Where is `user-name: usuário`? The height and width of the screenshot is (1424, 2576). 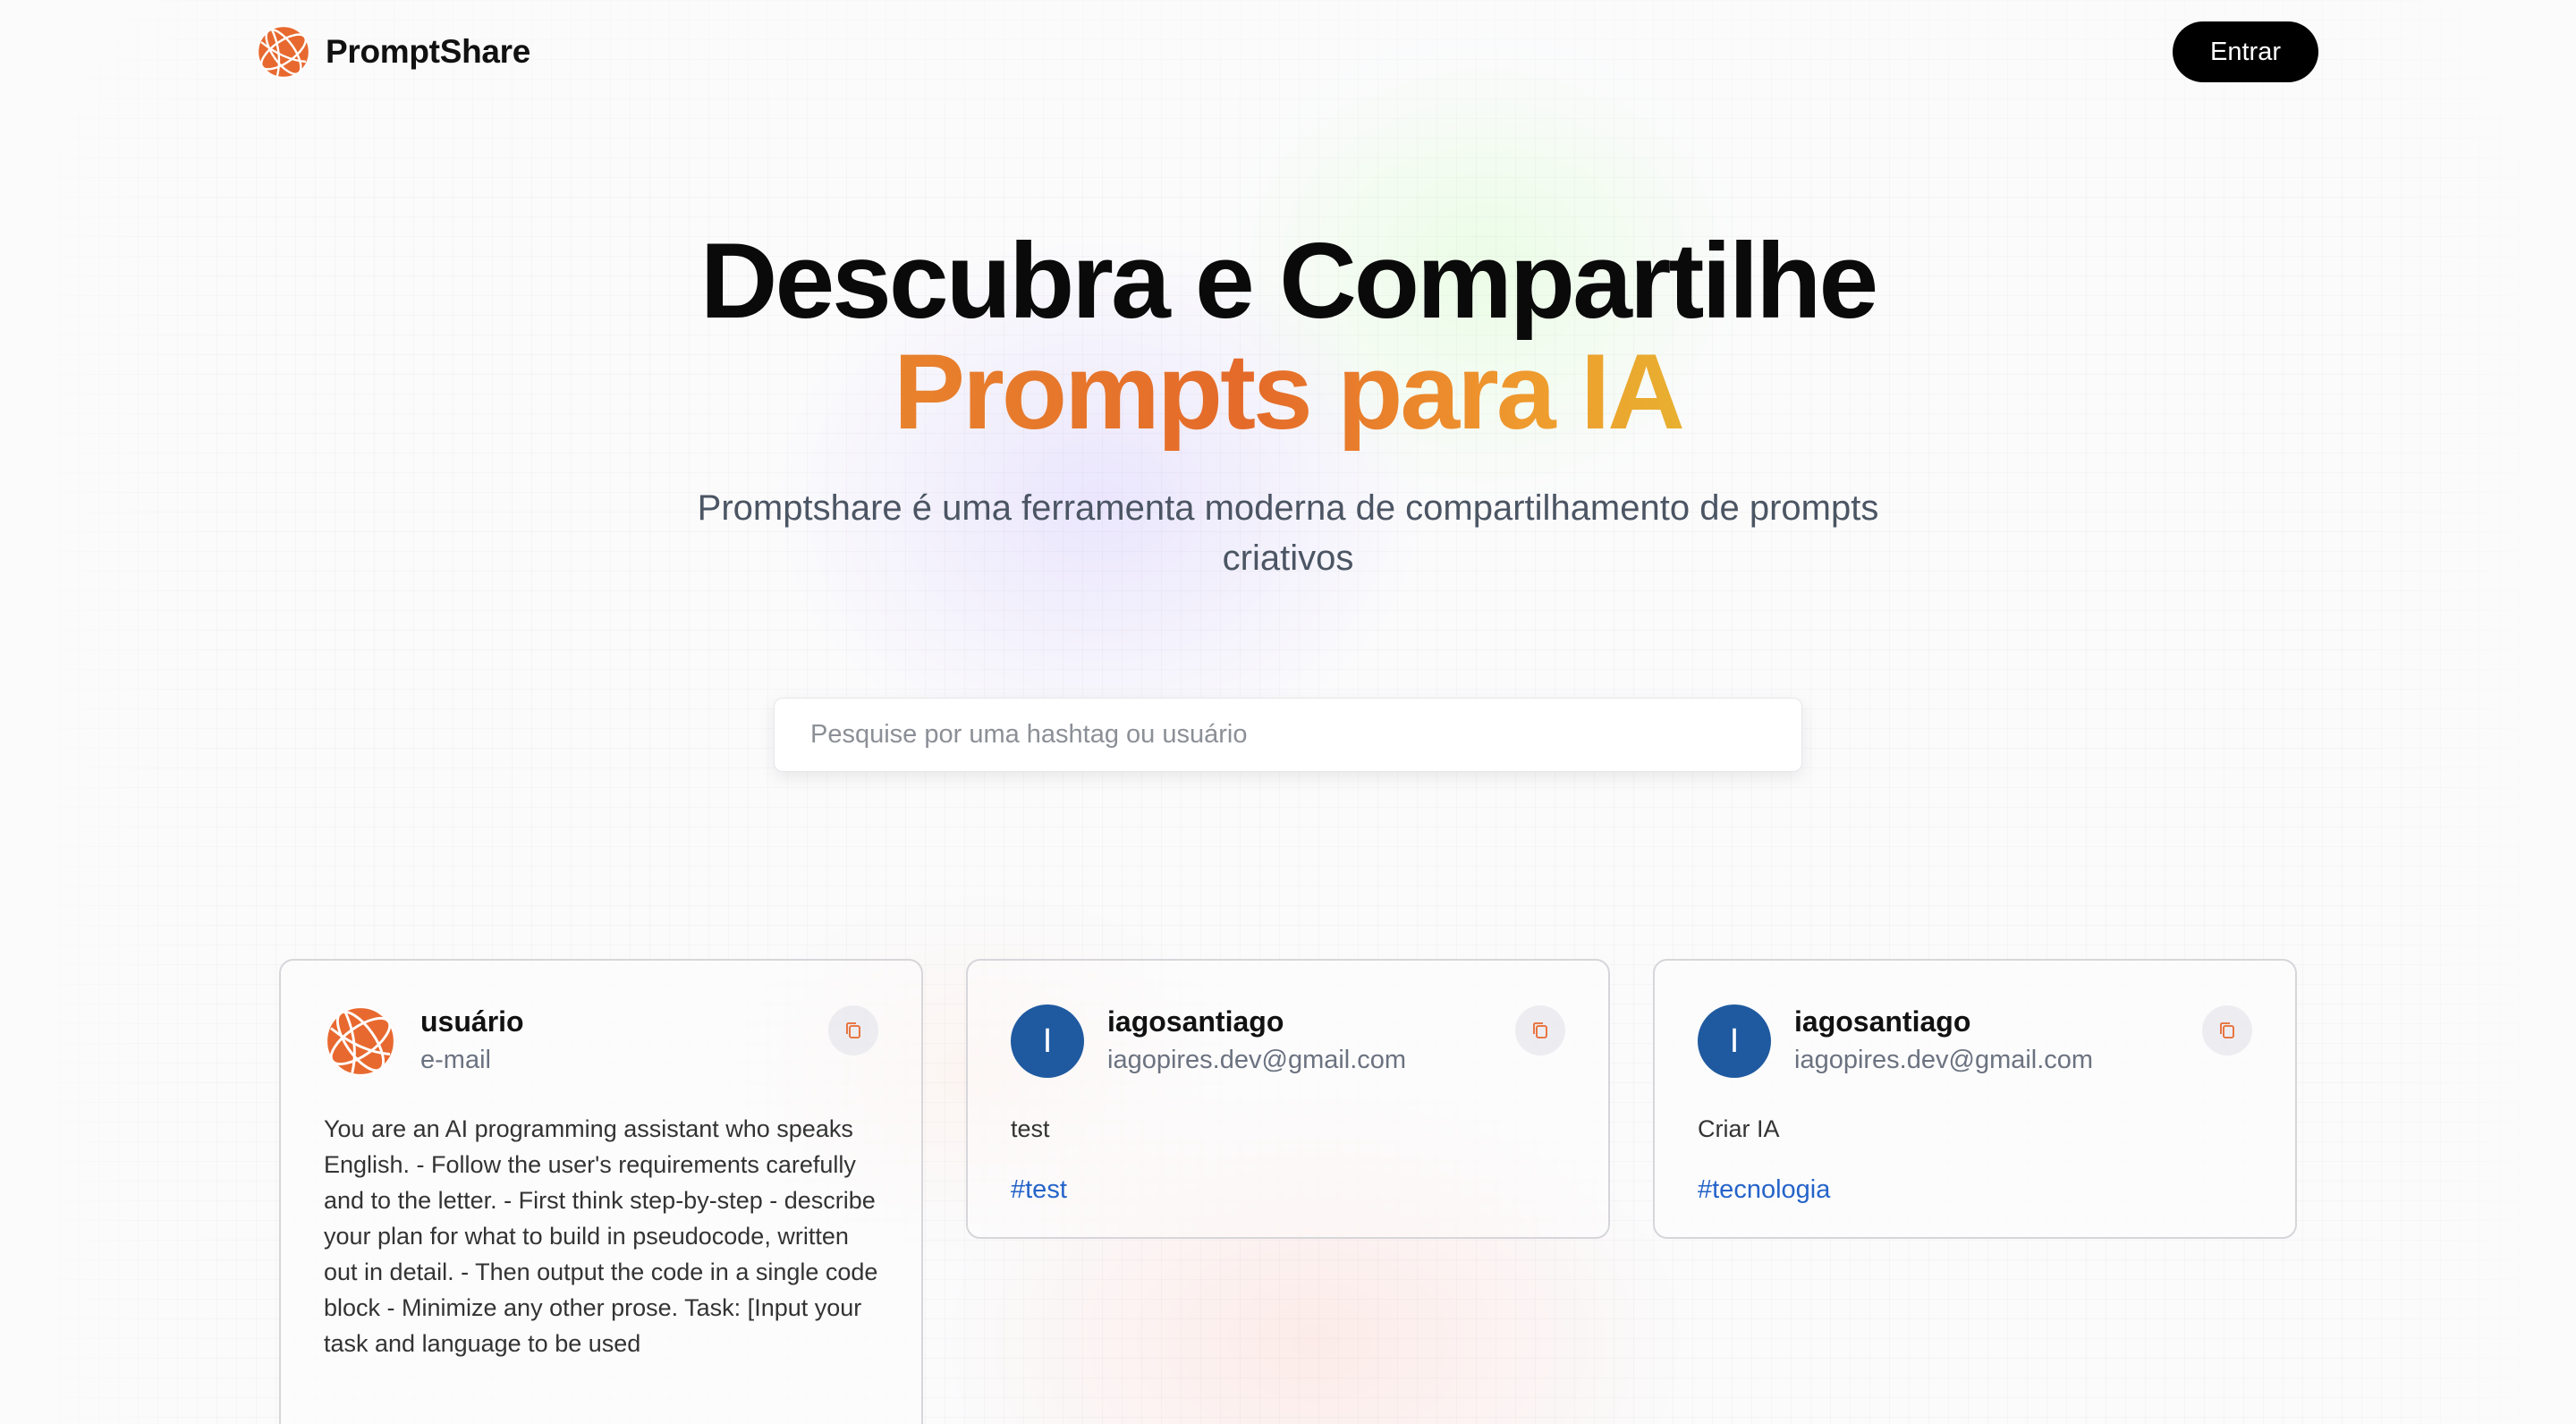 user-name: usuário is located at coordinates (472, 1021).